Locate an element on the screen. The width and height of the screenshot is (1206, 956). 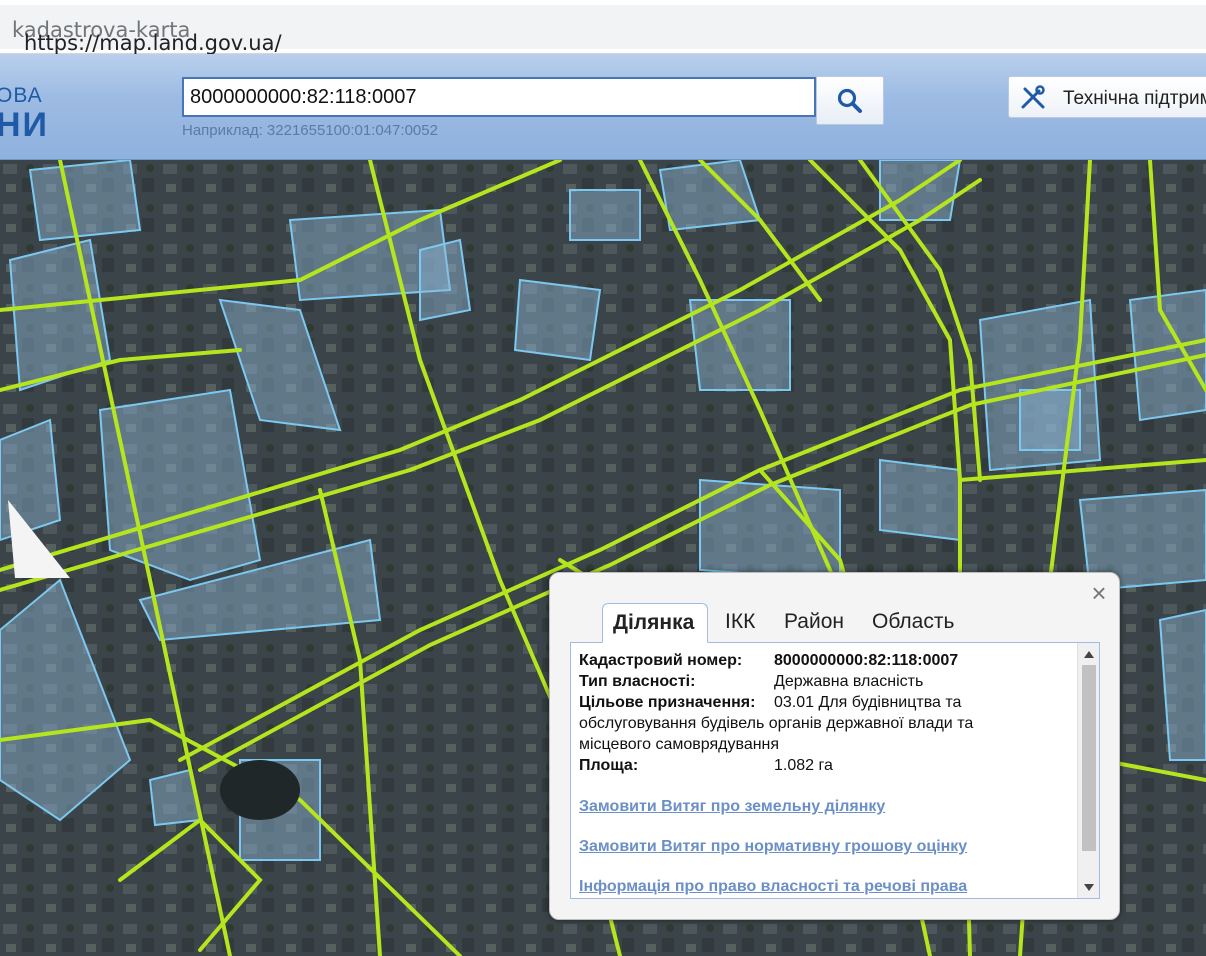
tab-district: Район is located at coordinates (814, 623).